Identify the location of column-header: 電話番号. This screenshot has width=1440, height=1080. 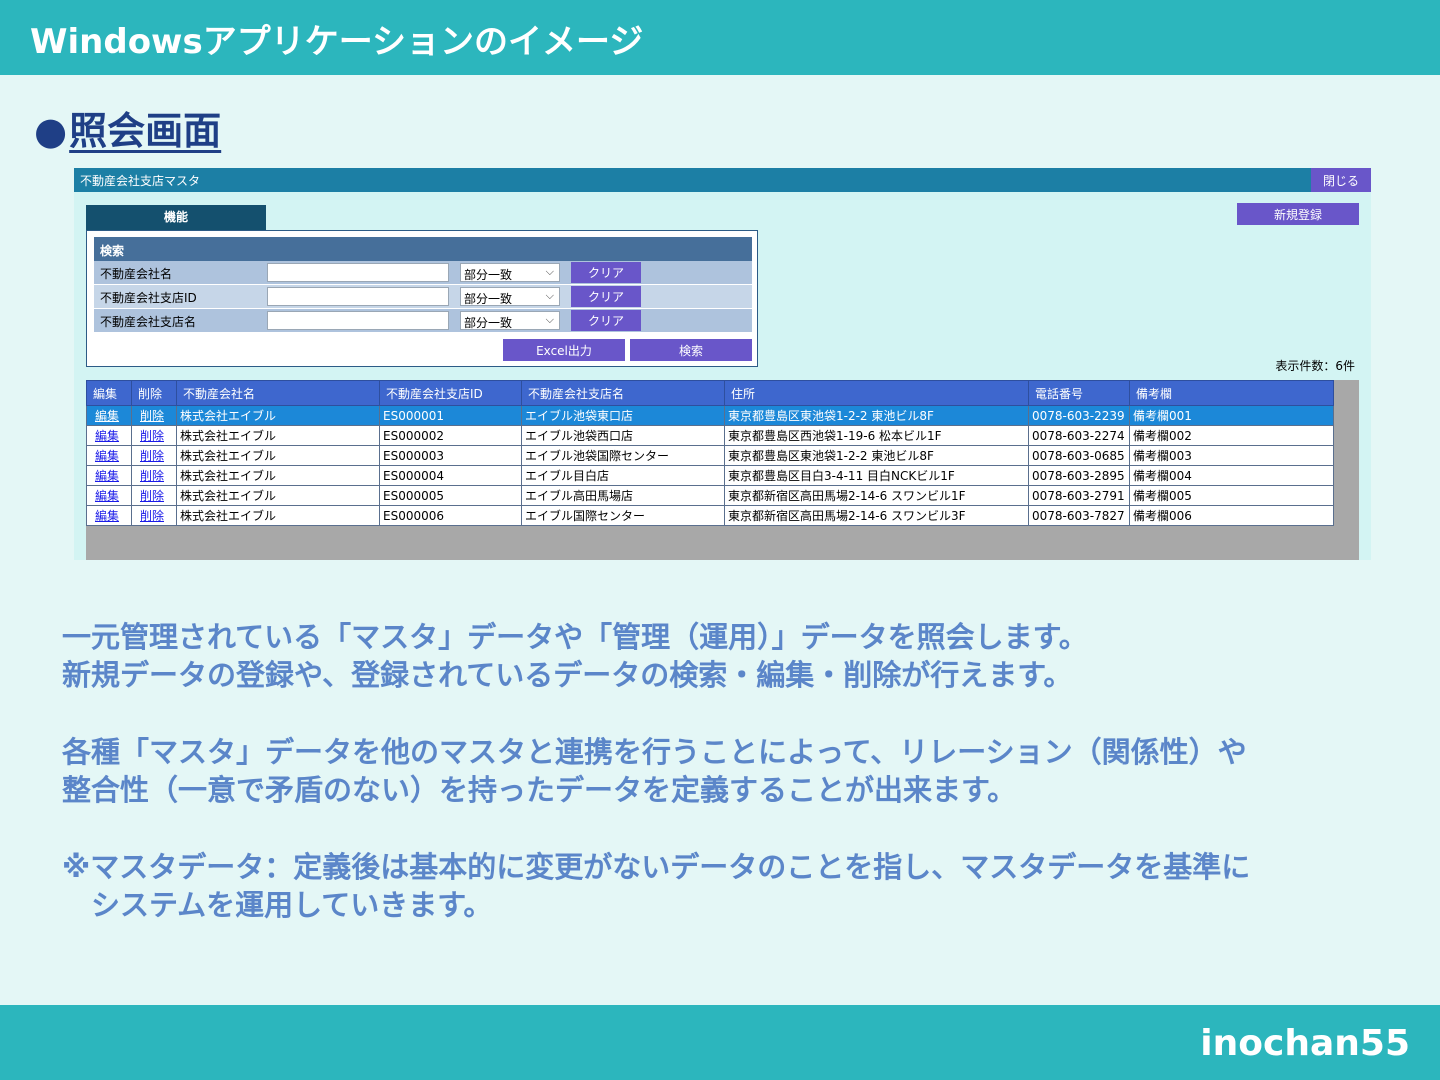
(1079, 393).